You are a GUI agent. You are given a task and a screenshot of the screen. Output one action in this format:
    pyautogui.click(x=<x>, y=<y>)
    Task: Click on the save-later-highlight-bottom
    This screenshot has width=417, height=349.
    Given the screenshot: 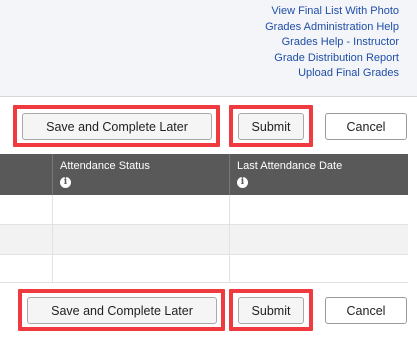 What is the action you would take?
    pyautogui.click(x=121, y=310)
    